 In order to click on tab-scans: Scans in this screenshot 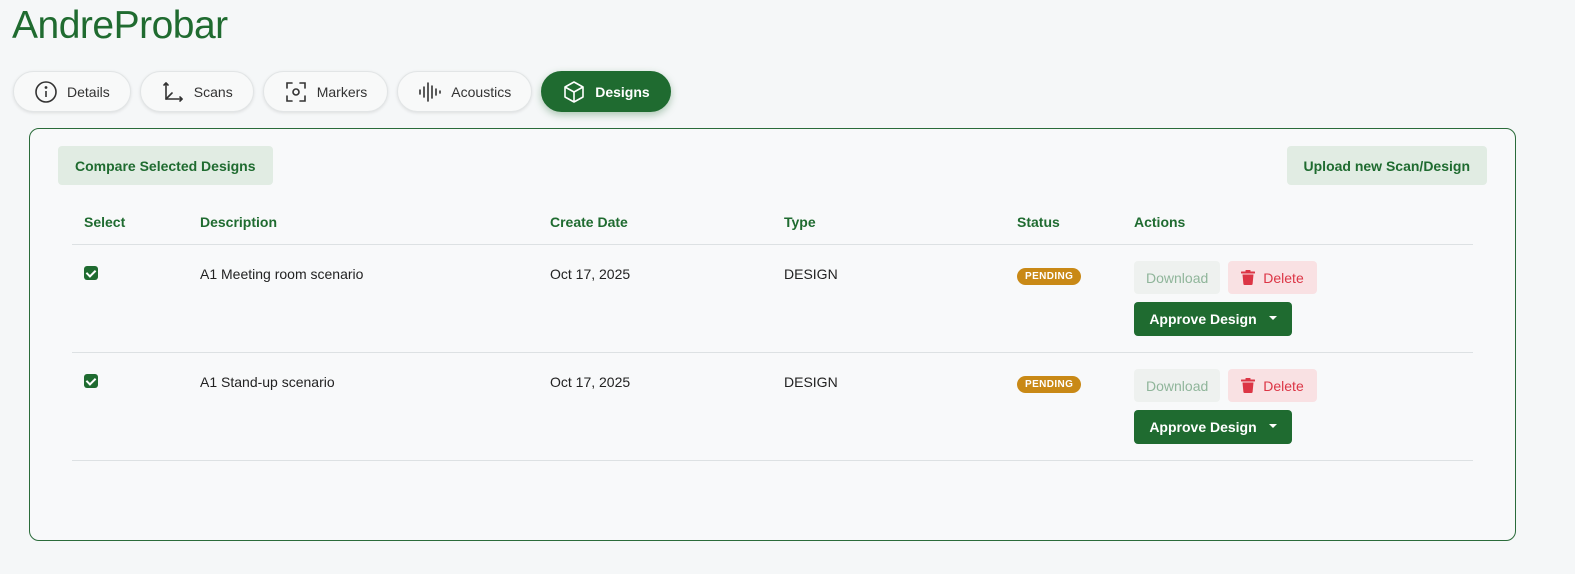, I will do `click(196, 91)`.